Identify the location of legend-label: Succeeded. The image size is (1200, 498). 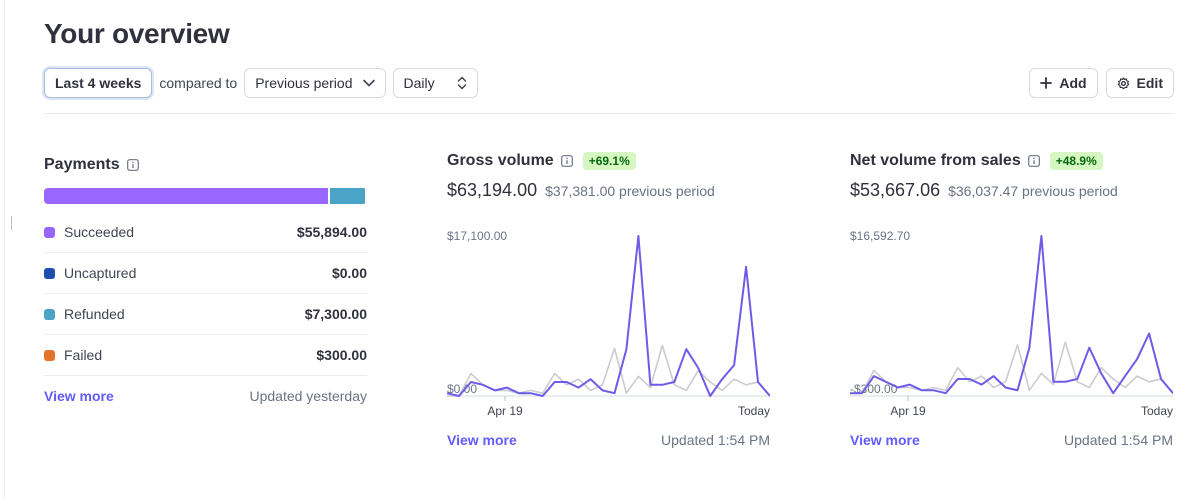
(99, 232).